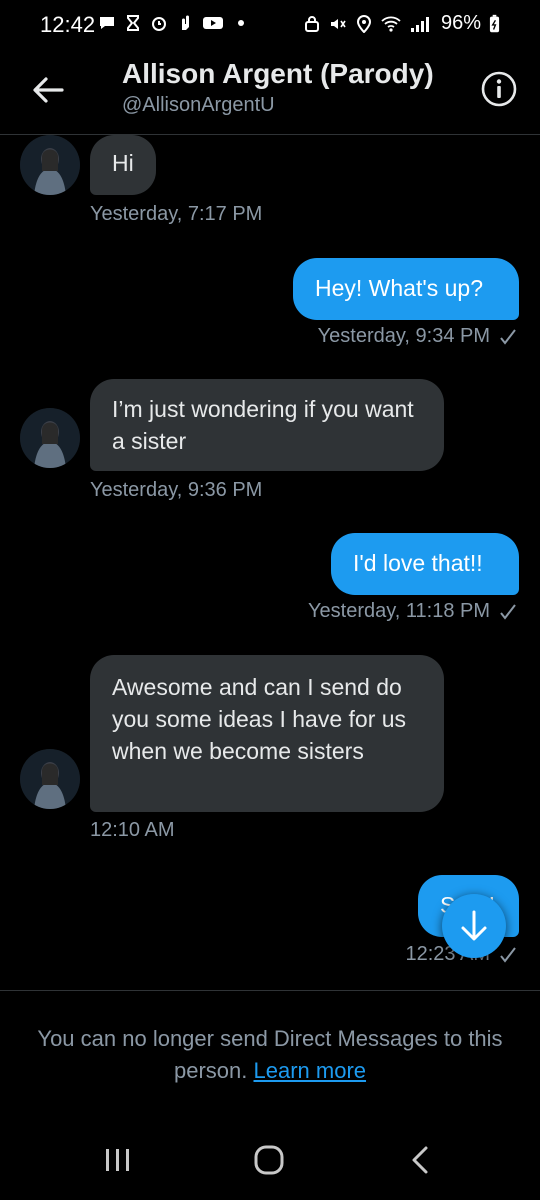 This screenshot has width=540, height=1200. Describe the element at coordinates (310, 1070) in the screenshot. I see `learn-more-link: Learn more` at that location.